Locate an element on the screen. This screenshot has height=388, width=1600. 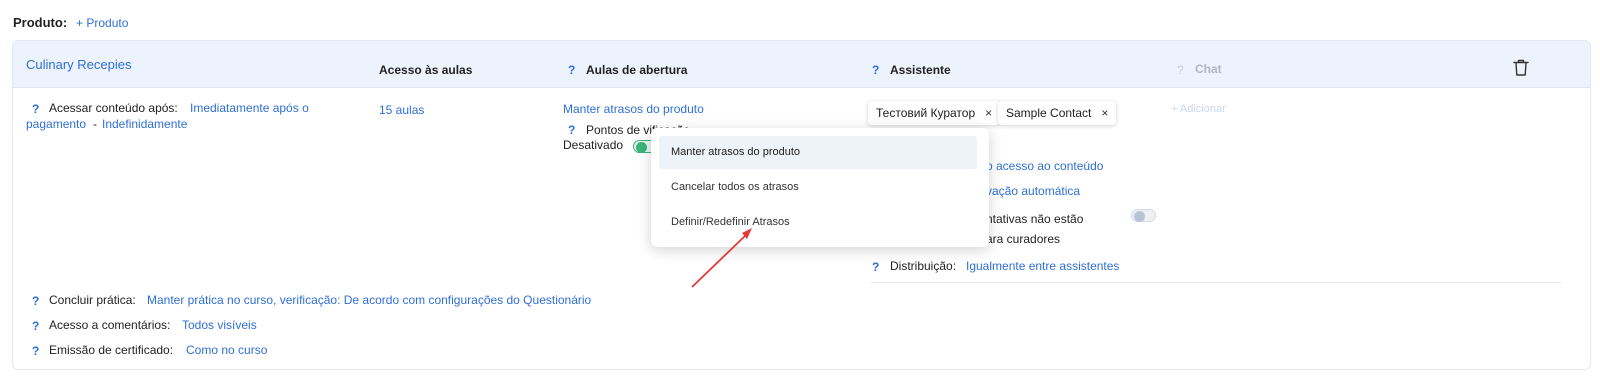
assistant-chip: Тестовий Куратор × is located at coordinates (934, 113).